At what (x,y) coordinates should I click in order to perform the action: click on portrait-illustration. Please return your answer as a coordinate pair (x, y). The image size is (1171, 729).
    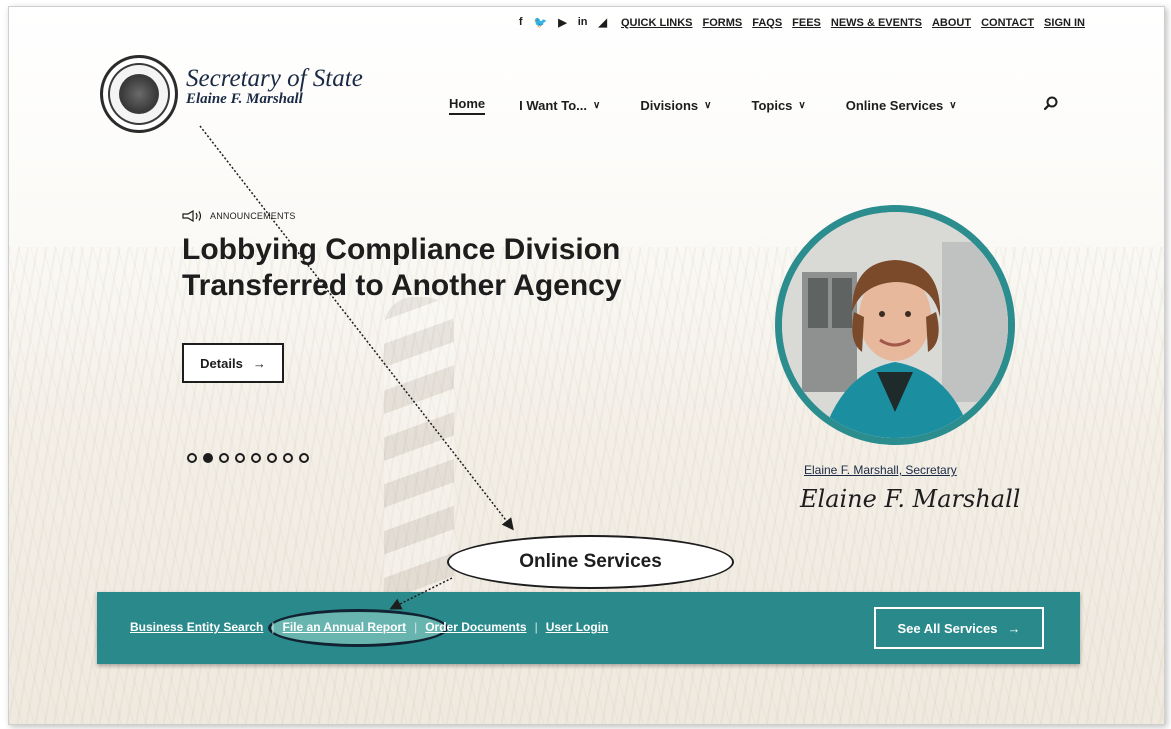
    Looking at the image, I should click on (895, 325).